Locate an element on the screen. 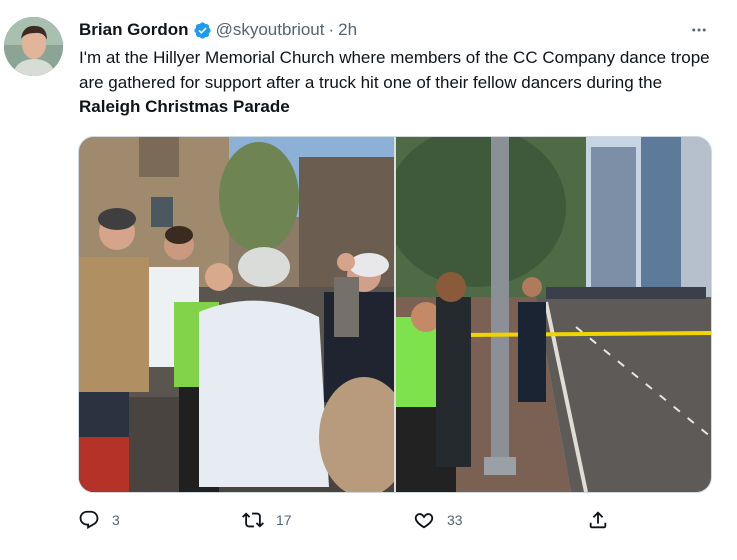  share-button is located at coordinates (598, 520).